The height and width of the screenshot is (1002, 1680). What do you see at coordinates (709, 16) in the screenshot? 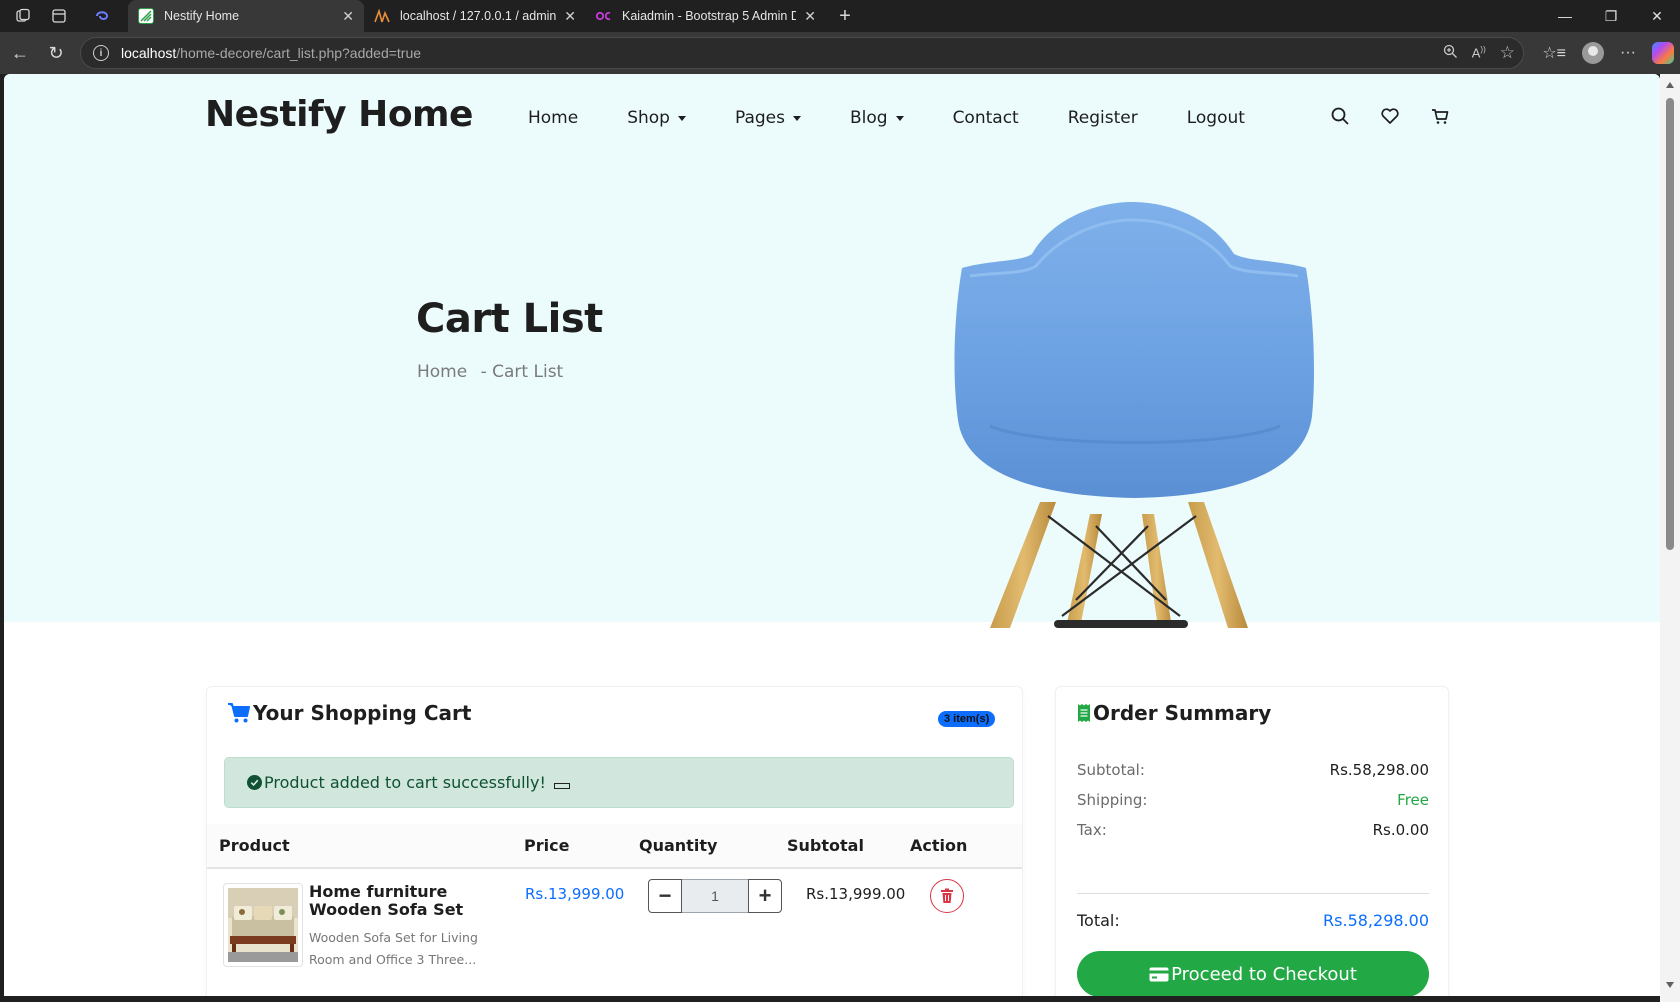
I see `tab-title: Kaiadmin - Bootstrap 5 Admin Da` at bounding box center [709, 16].